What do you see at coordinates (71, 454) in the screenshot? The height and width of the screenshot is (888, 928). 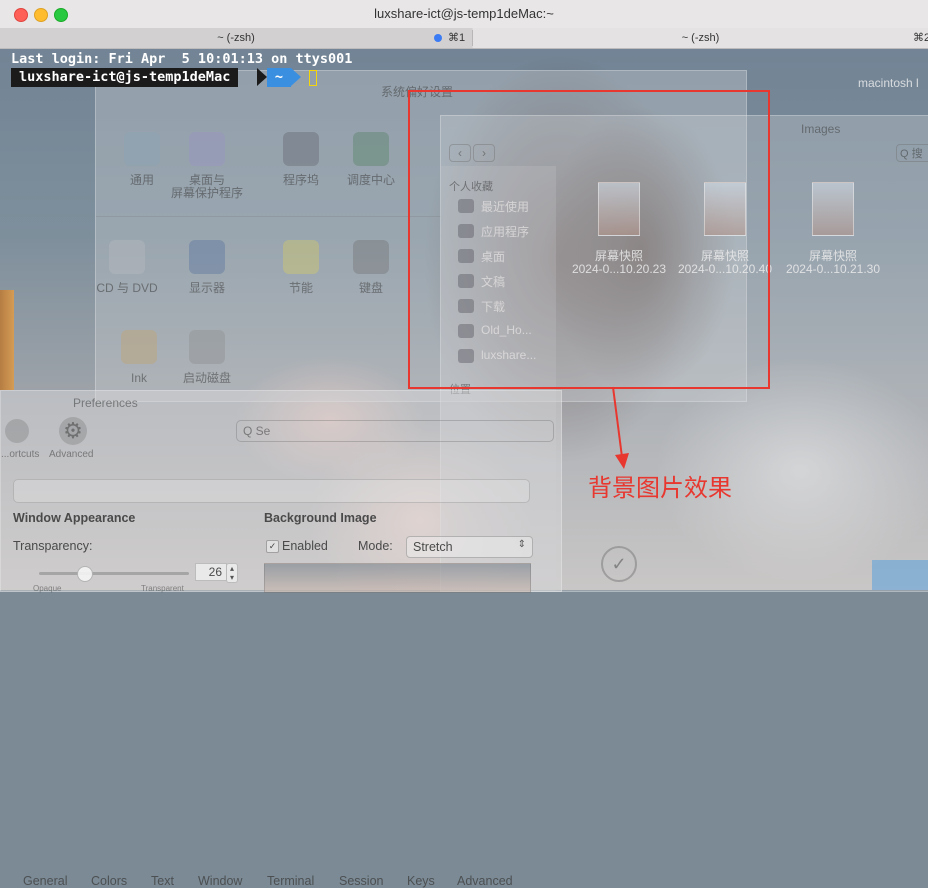 I see `advanced-toolbar-label: Advanced` at bounding box center [71, 454].